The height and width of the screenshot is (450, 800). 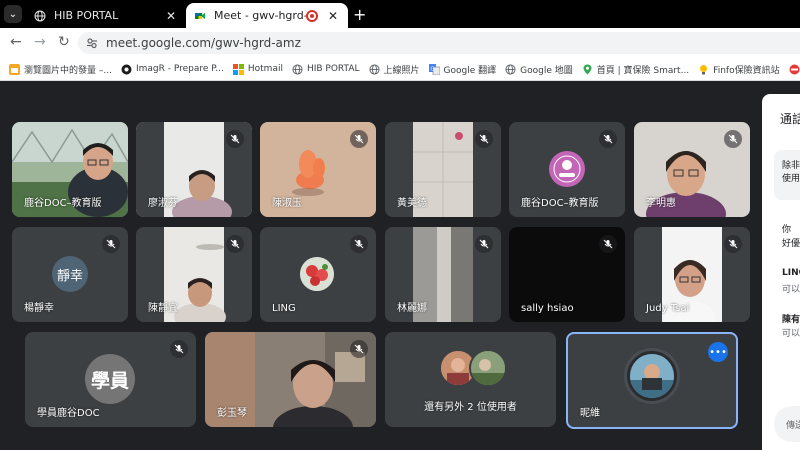 What do you see at coordinates (194, 274) in the screenshot?
I see `participant-tile: 陳靜宜` at bounding box center [194, 274].